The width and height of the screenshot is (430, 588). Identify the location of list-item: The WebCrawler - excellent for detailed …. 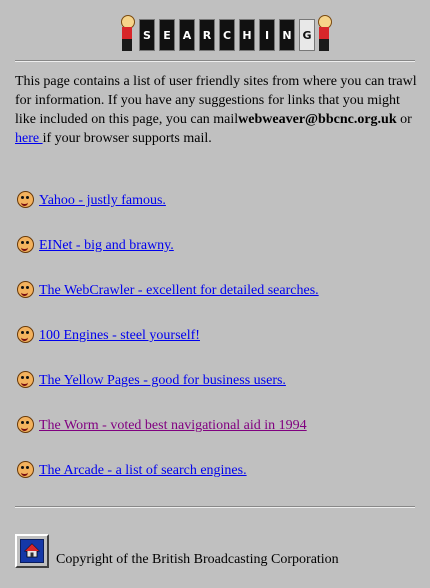
(167, 288).